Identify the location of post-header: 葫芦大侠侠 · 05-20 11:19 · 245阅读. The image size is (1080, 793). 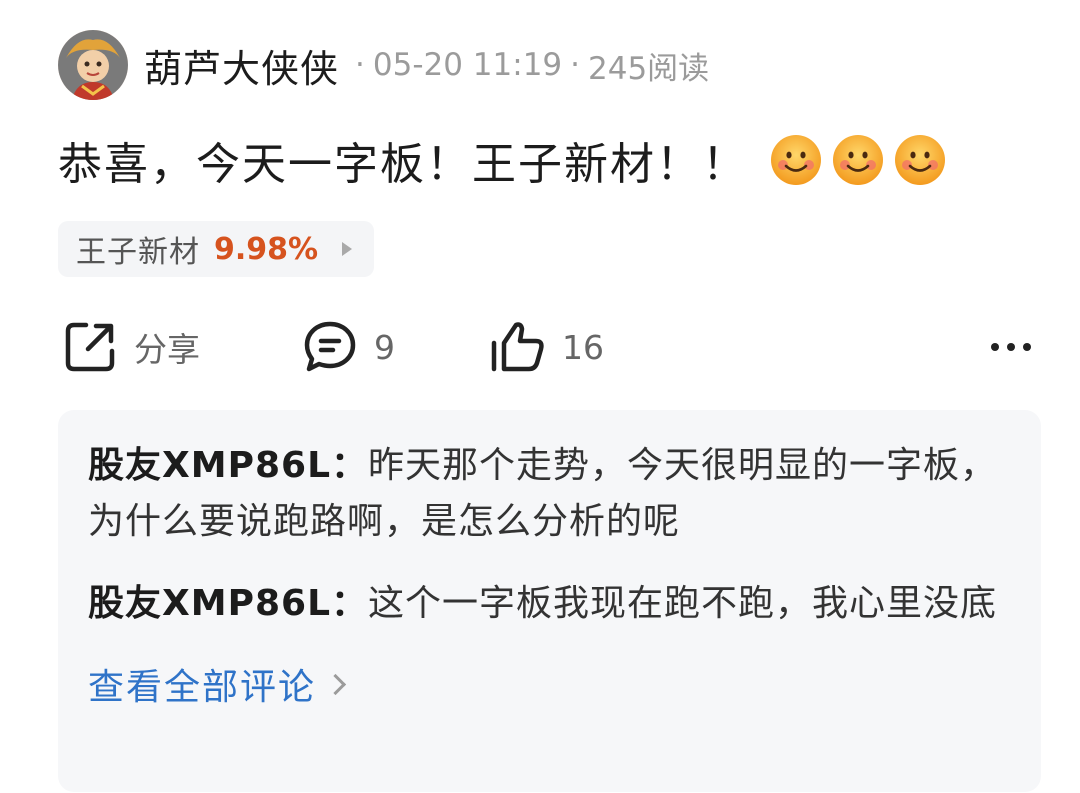
(383, 65).